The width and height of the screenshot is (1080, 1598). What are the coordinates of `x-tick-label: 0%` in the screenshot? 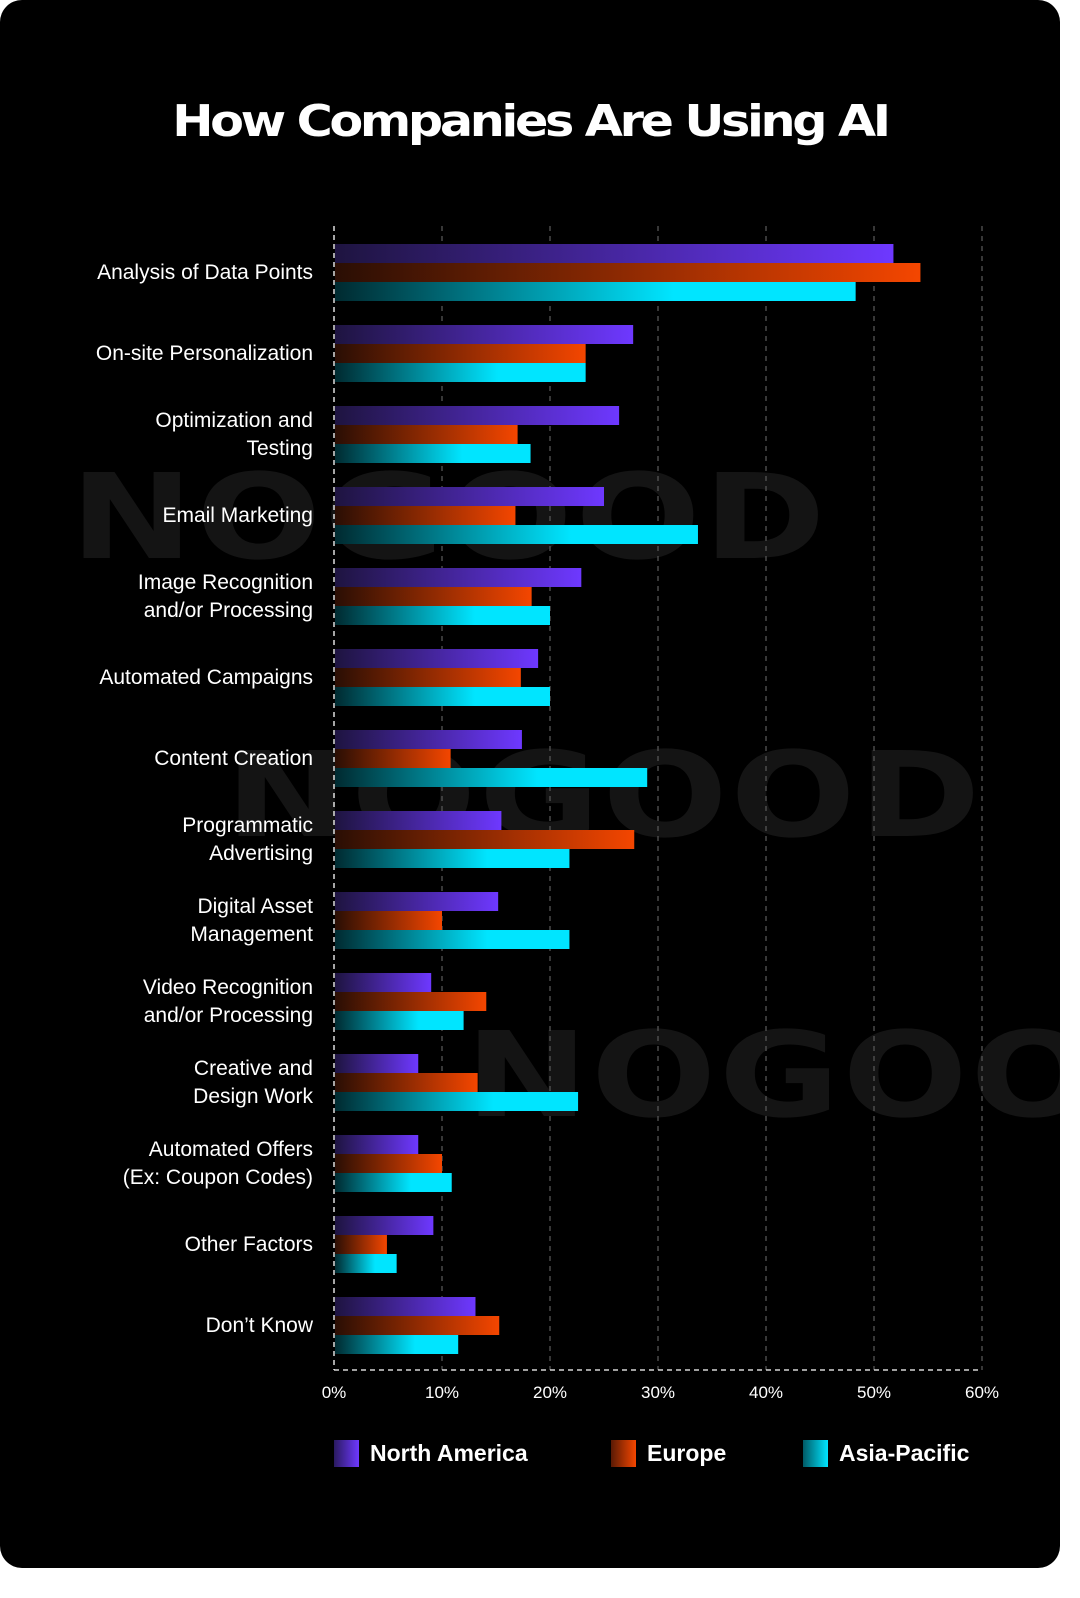 It's located at (334, 1392).